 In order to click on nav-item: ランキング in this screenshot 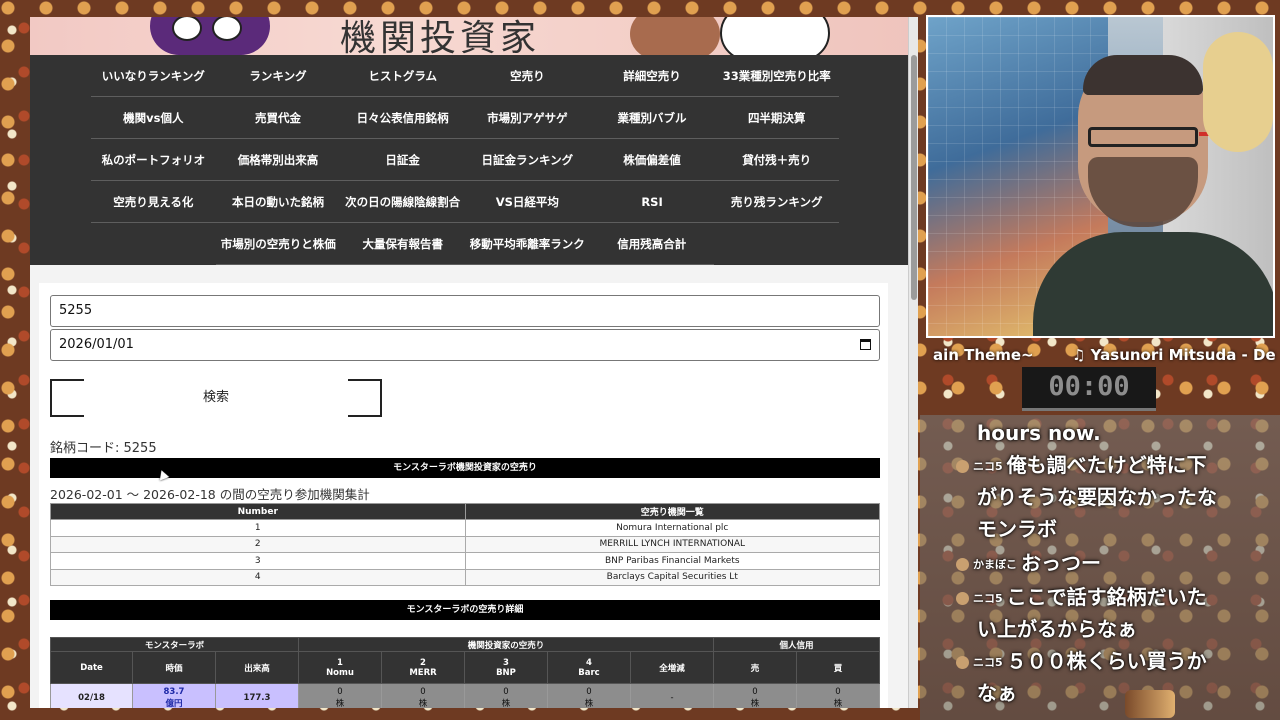, I will do `click(278, 75)`.